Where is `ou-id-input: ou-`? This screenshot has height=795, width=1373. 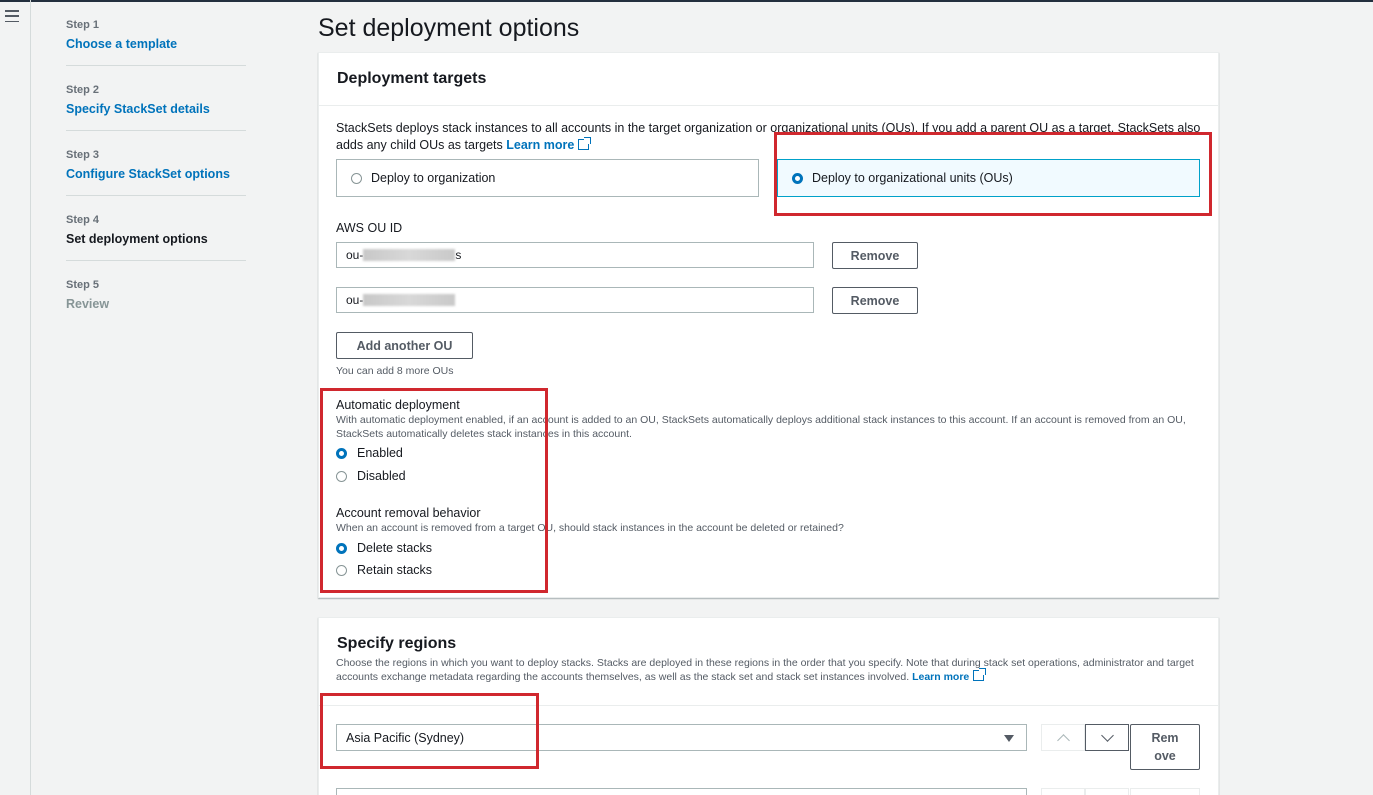 ou-id-input: ou- is located at coordinates (575, 300).